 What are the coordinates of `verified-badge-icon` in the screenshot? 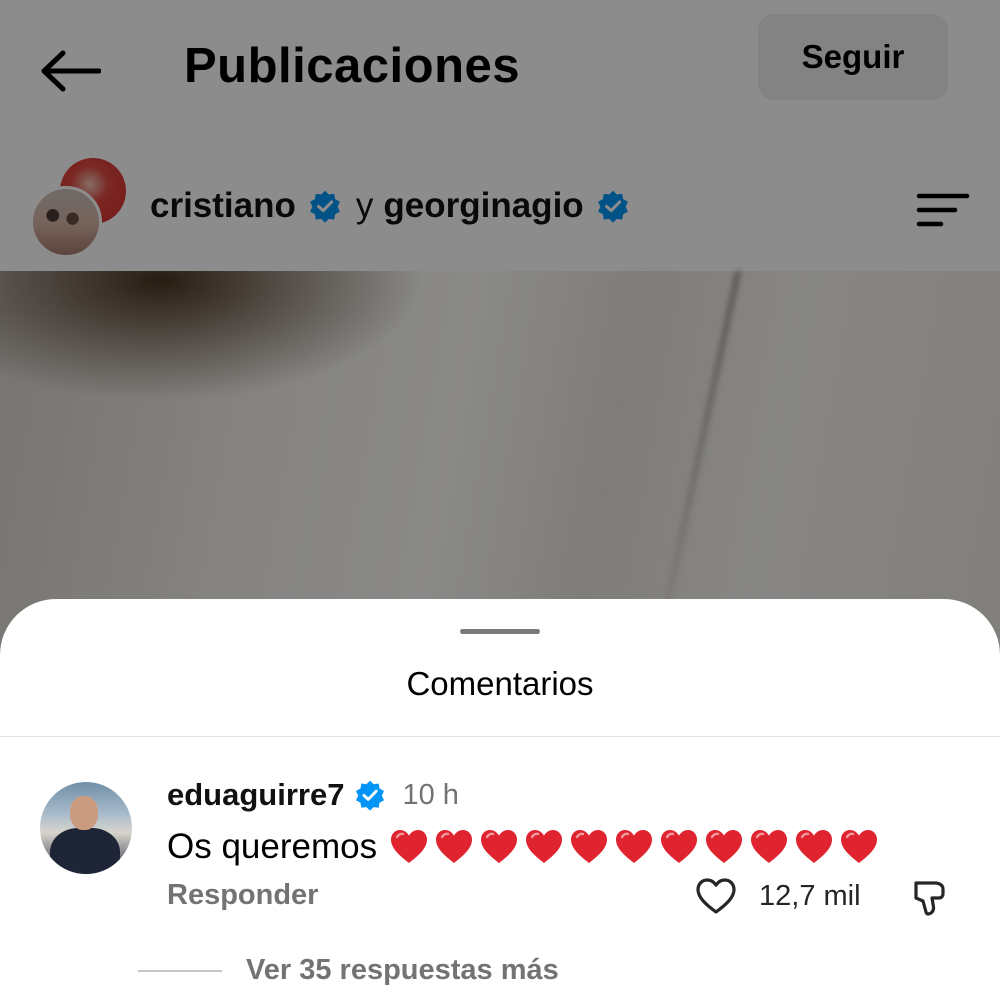 It's located at (370, 795).